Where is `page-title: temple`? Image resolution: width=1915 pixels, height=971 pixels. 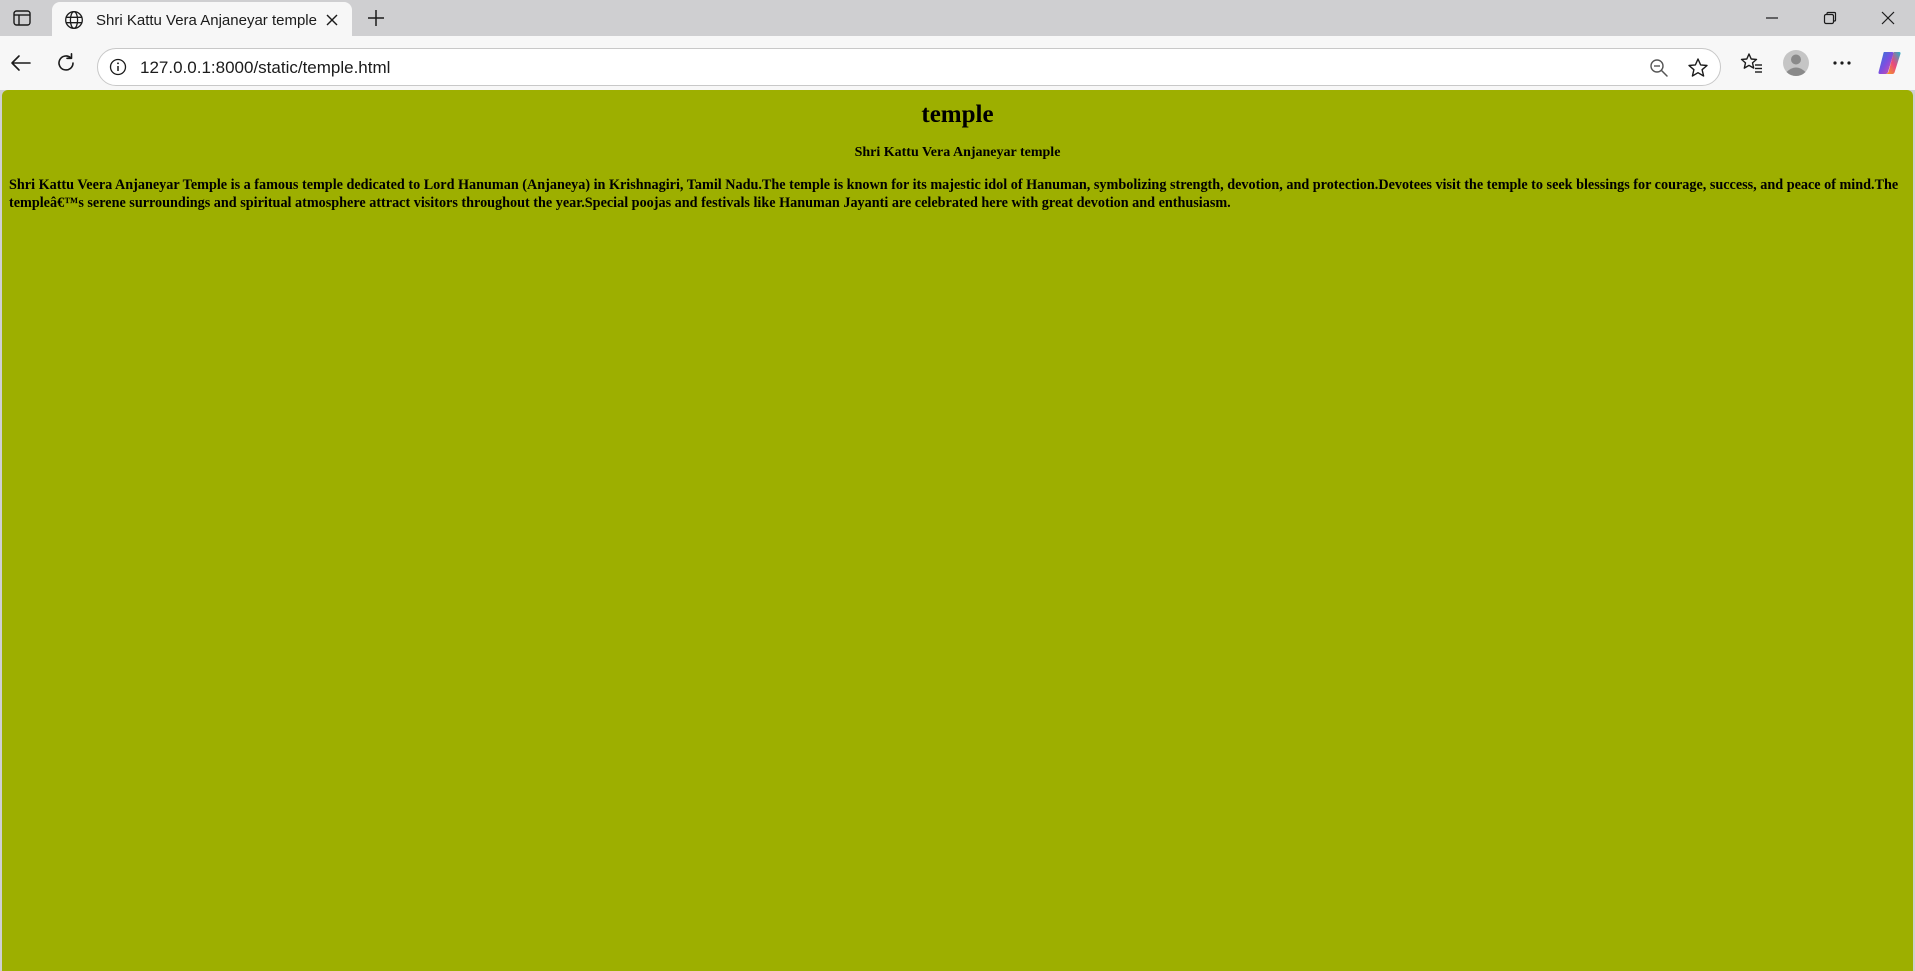 page-title: temple is located at coordinates (957, 114).